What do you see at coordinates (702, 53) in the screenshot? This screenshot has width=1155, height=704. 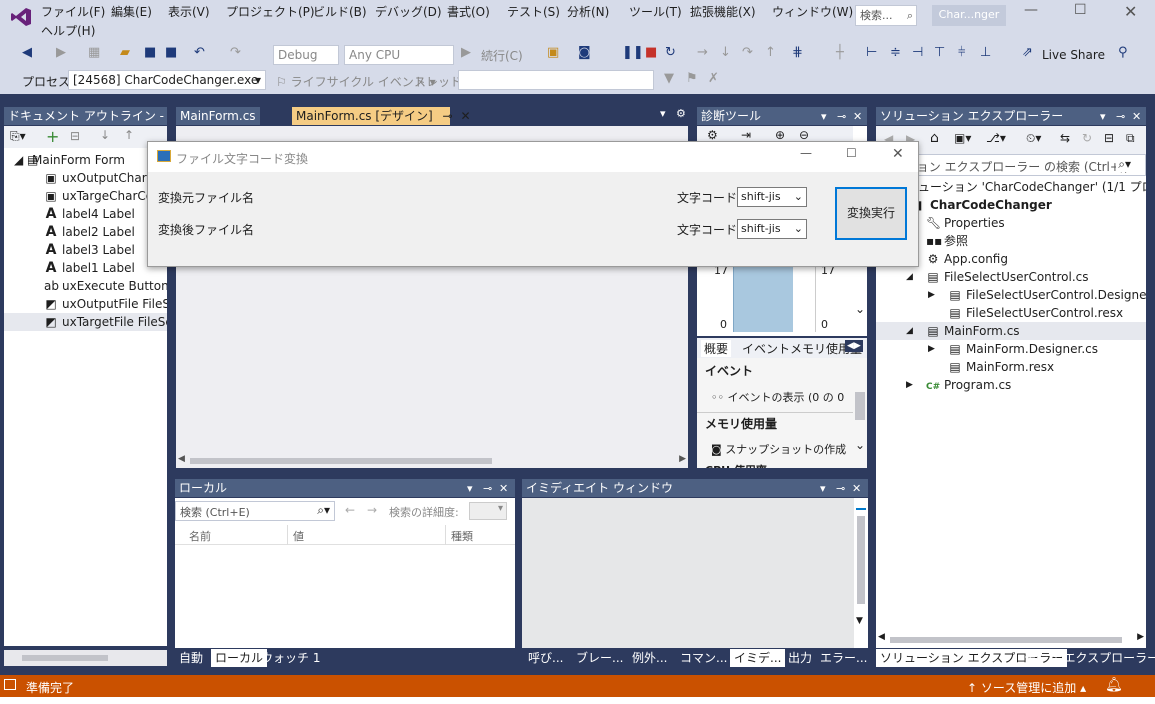 I see `step-icon: →` at bounding box center [702, 53].